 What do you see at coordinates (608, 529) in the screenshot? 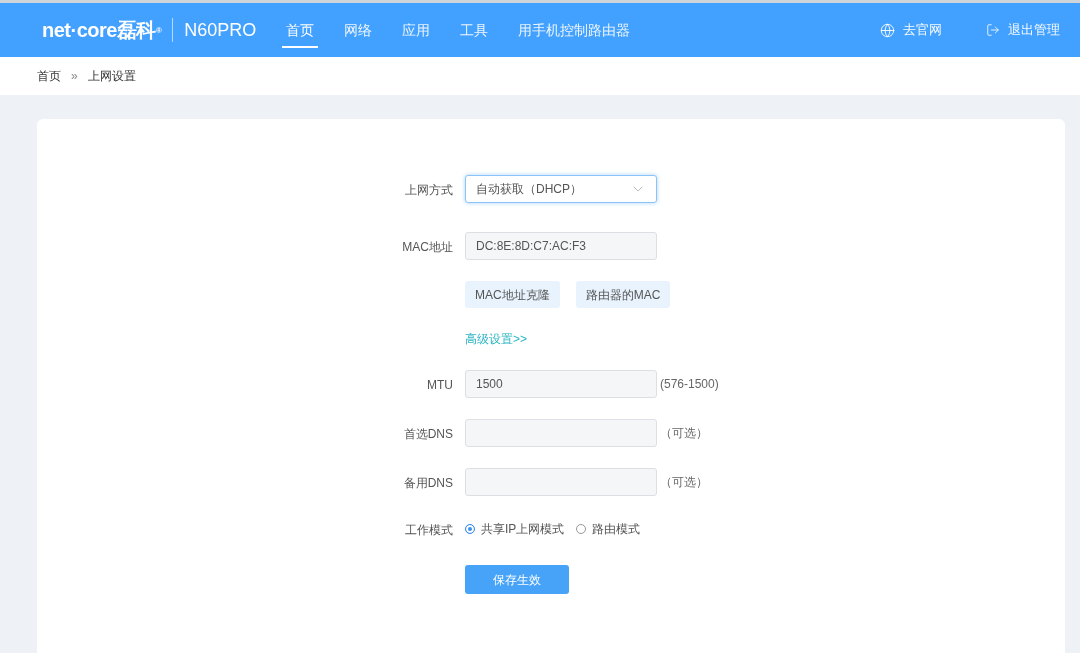
I see `radio-option: 路由模式` at bounding box center [608, 529].